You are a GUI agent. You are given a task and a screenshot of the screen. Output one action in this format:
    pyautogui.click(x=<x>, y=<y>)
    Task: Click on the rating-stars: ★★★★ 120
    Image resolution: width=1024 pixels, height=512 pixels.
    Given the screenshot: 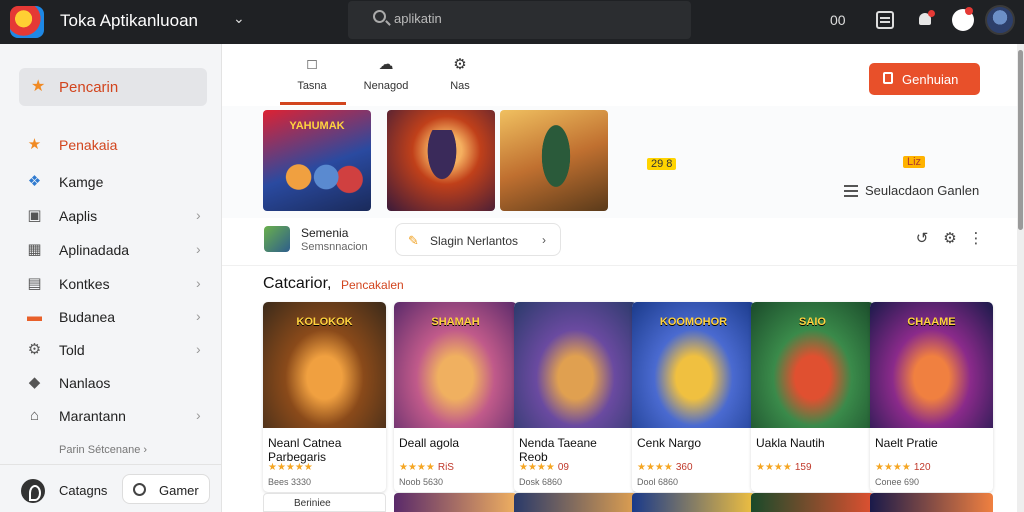 What is the action you would take?
    pyautogui.click(x=903, y=467)
    